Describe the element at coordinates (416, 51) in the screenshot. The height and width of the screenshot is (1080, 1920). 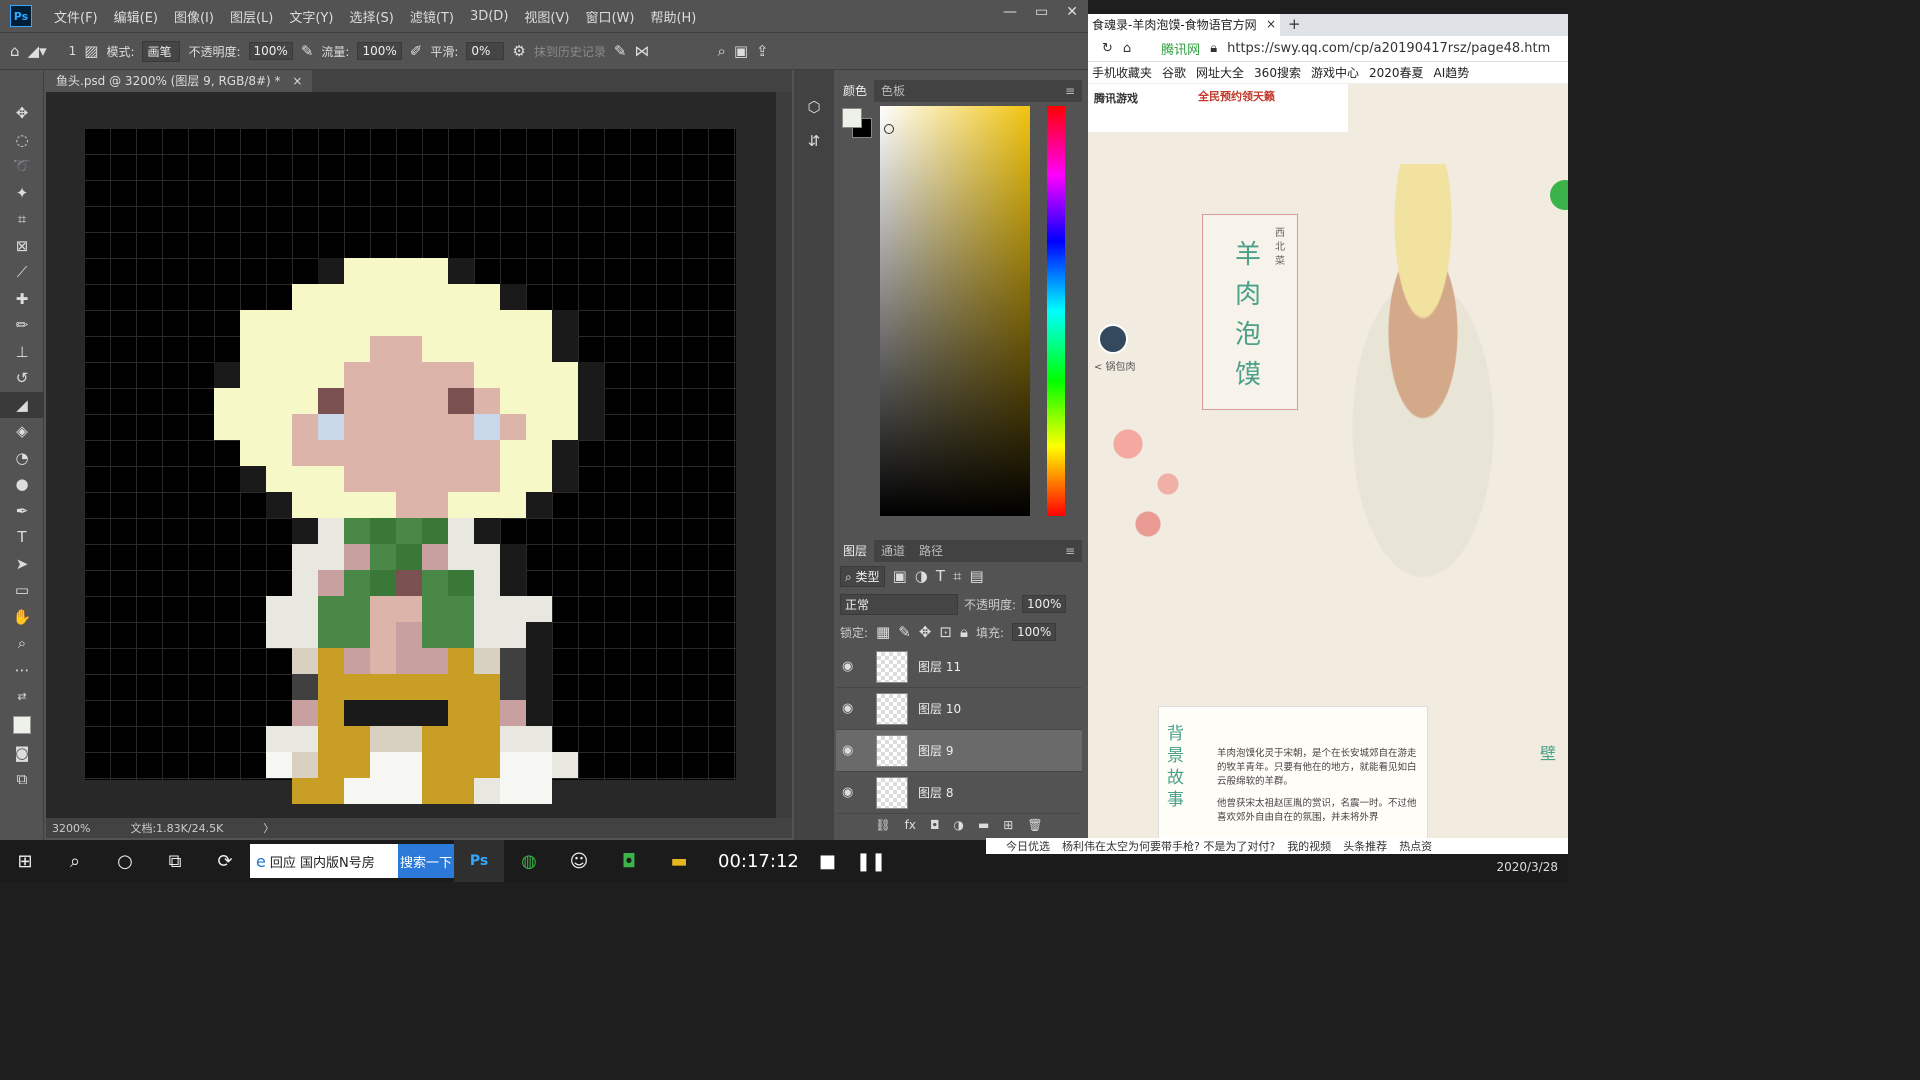
I see `airbrush-icon: ✐` at that location.